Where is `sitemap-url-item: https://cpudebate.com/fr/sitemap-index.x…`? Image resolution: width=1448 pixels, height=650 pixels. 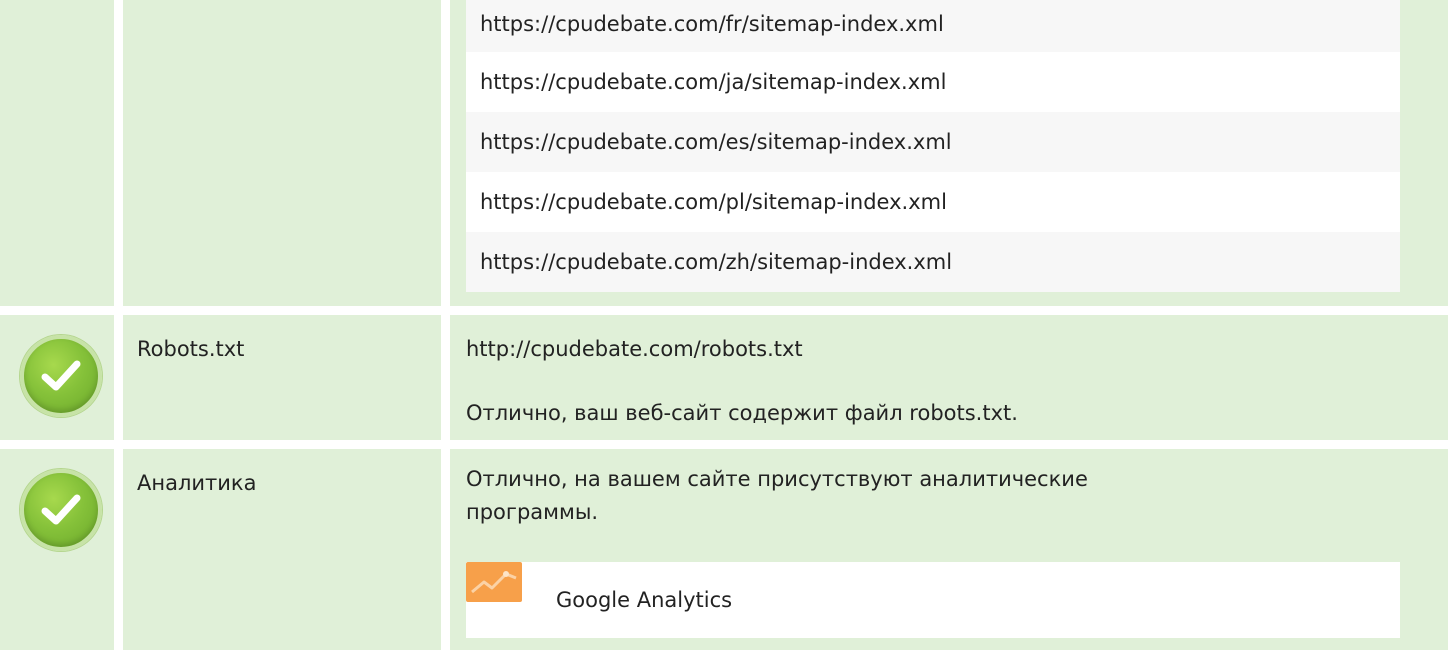 sitemap-url-item: https://cpudebate.com/fr/sitemap-index.x… is located at coordinates (933, 26).